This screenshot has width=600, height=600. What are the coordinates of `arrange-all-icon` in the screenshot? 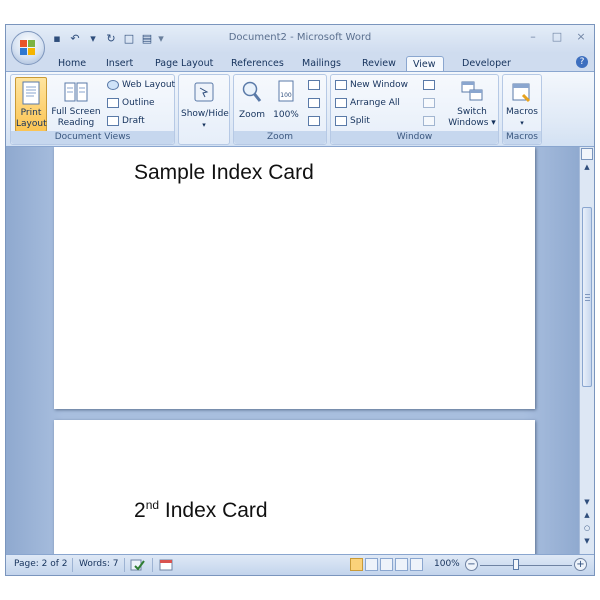 It's located at (341, 103).